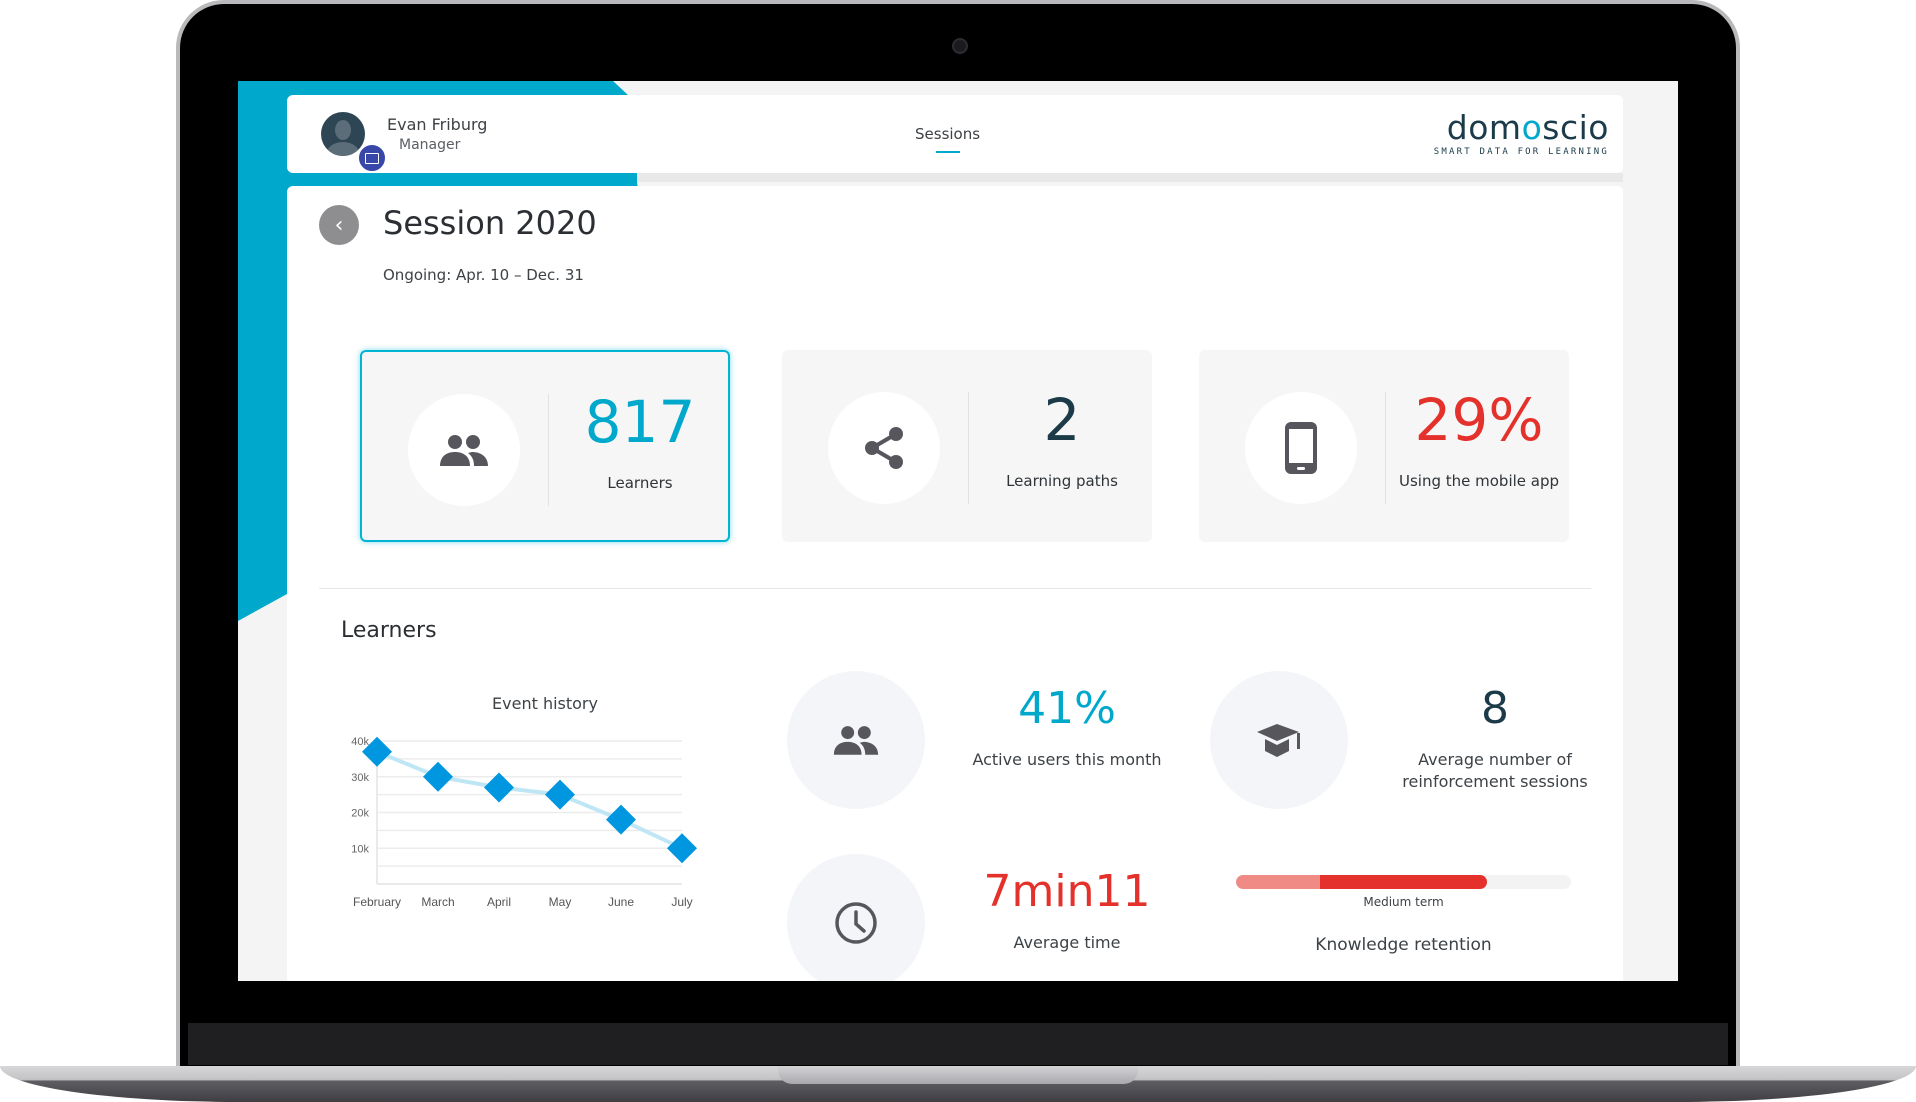 The height and width of the screenshot is (1102, 1916). What do you see at coordinates (1384, 446) in the screenshot?
I see `kpi-card-mobile-app: 29% Using the mobile app` at bounding box center [1384, 446].